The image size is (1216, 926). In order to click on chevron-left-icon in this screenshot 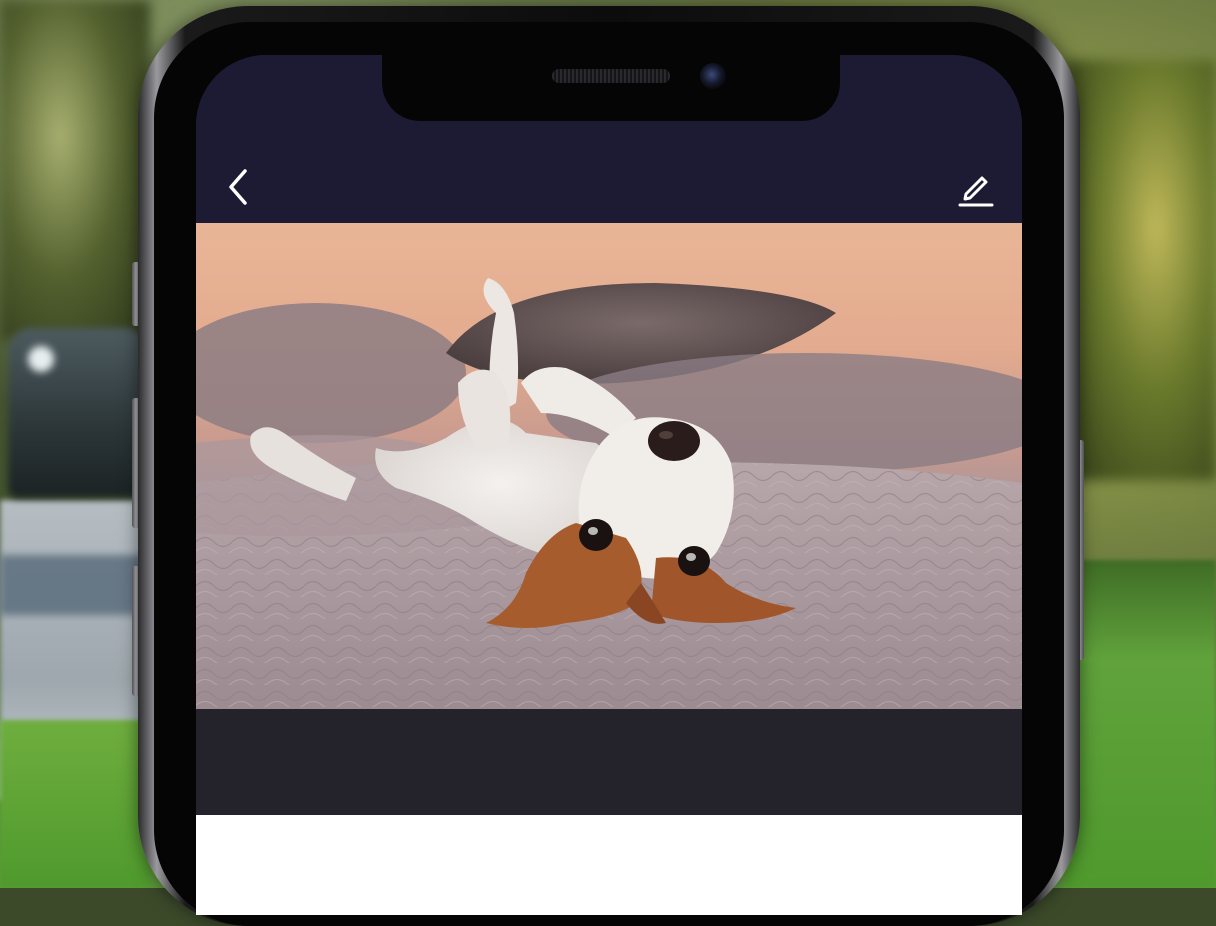, I will do `click(238, 187)`.